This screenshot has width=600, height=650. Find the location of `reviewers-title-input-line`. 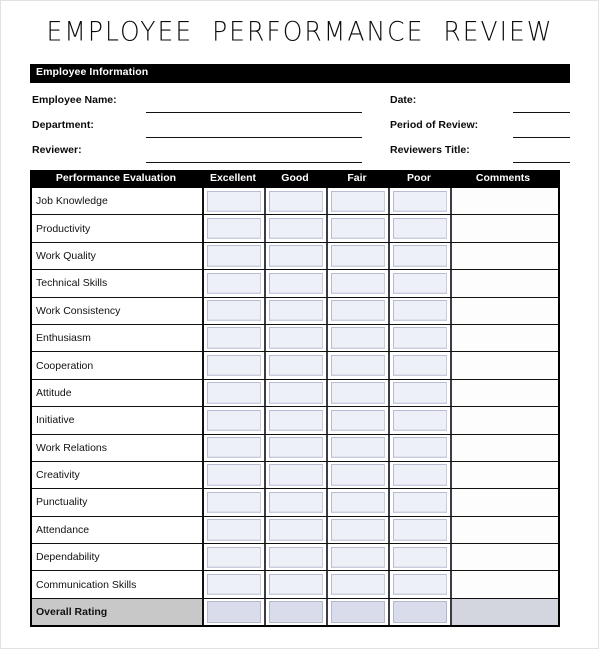

reviewers-title-input-line is located at coordinates (541, 162).